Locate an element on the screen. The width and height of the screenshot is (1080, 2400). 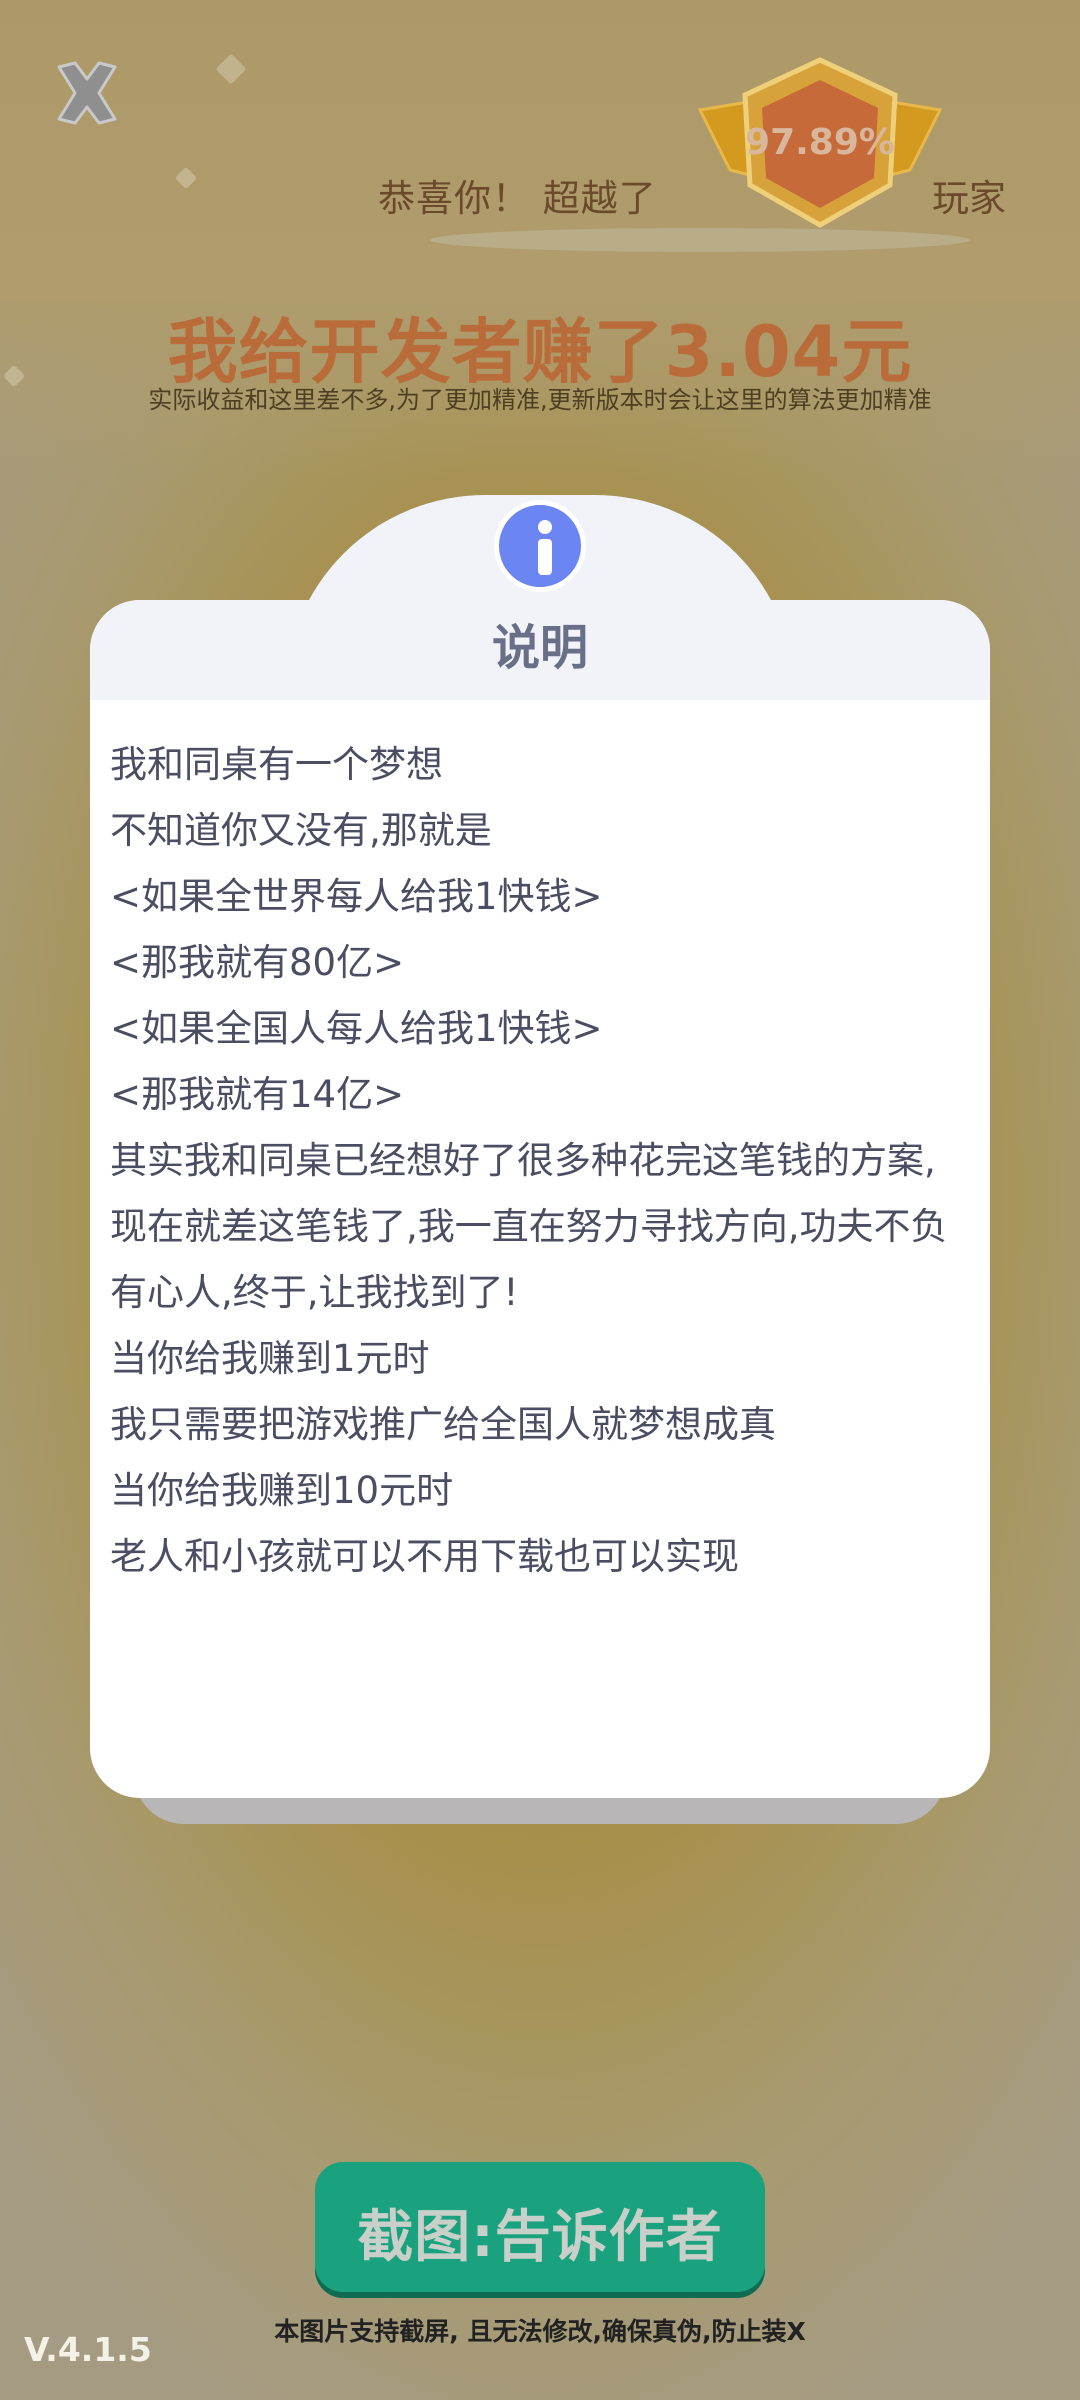
version-label: V.4.1.5 is located at coordinates (88, 2349).